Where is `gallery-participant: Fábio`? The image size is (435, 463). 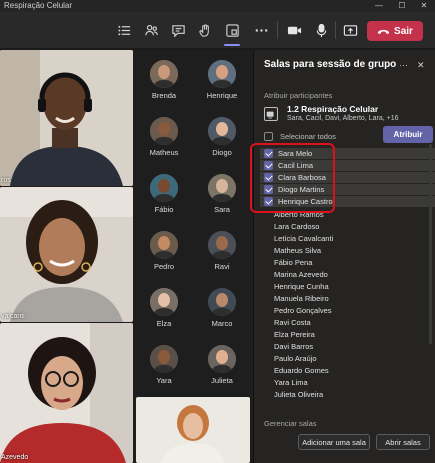 gallery-participant: Fábio is located at coordinates (164, 194).